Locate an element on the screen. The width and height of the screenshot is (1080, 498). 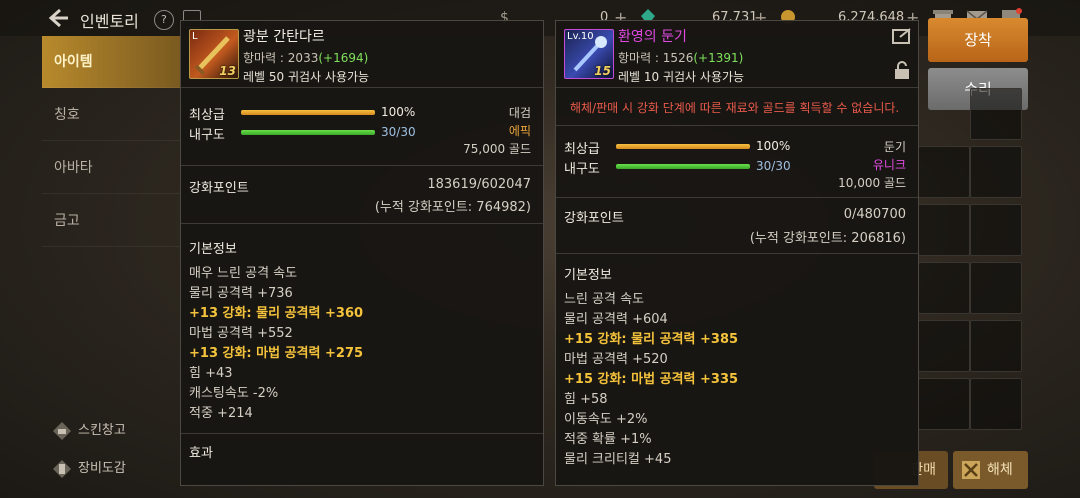
page-title: 인벤토리 is located at coordinates (109, 21).